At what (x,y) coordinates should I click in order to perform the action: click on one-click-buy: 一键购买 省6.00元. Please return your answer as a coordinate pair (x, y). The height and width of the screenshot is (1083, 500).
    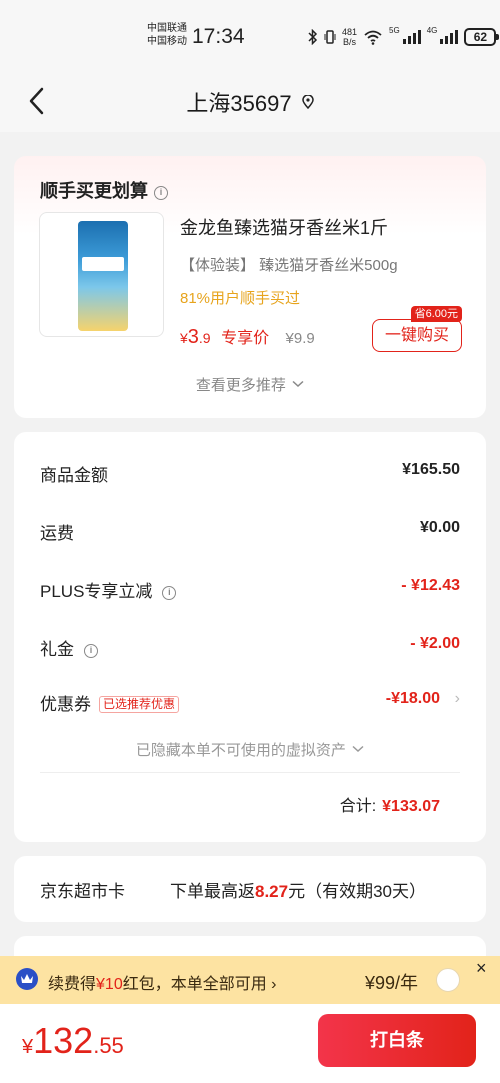
    Looking at the image, I should click on (417, 329).